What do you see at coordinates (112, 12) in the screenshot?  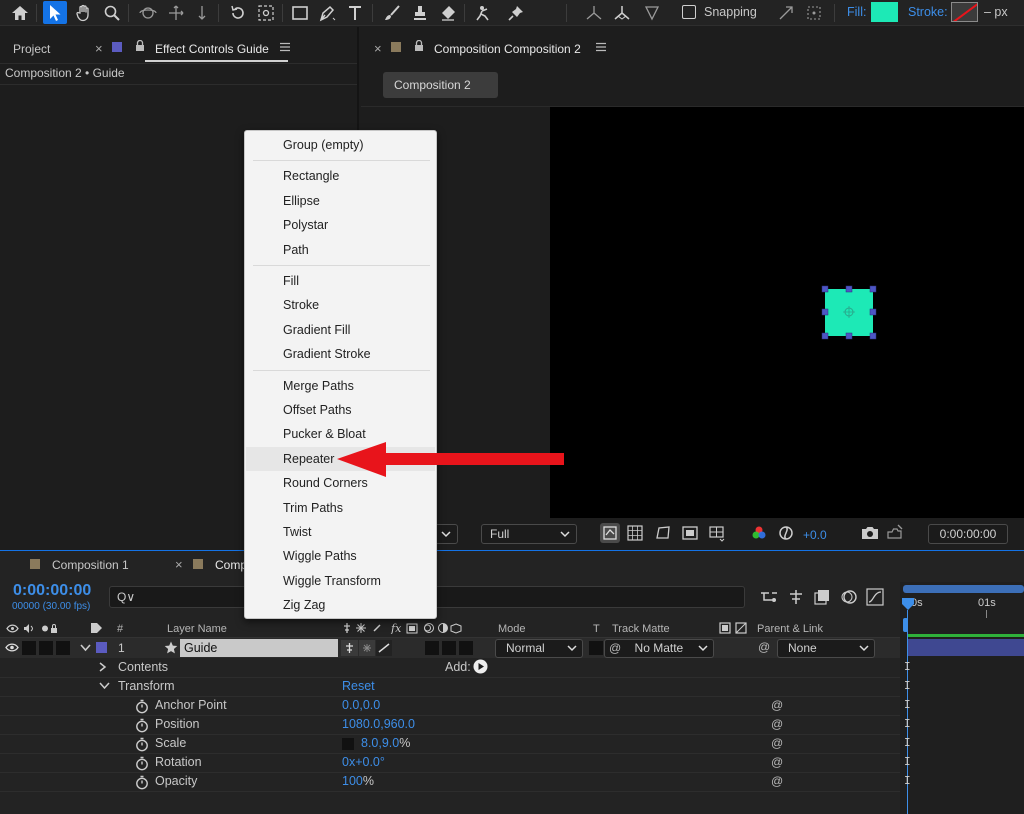 I see `zoom-tool-icon` at bounding box center [112, 12].